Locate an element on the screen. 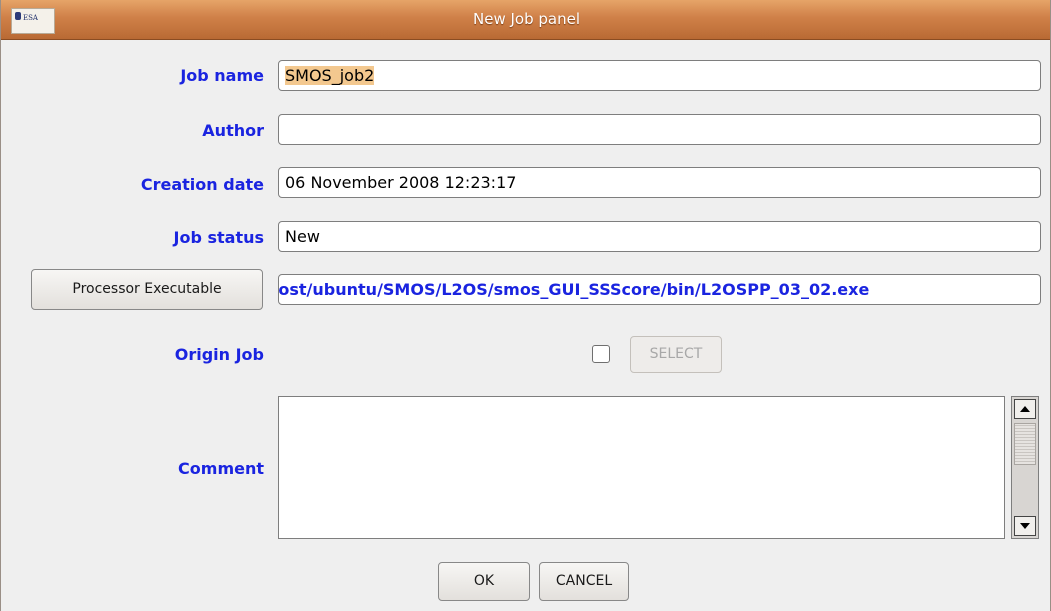 The image size is (1051, 611). scroll-up-arrow-icon is located at coordinates (1025, 409).